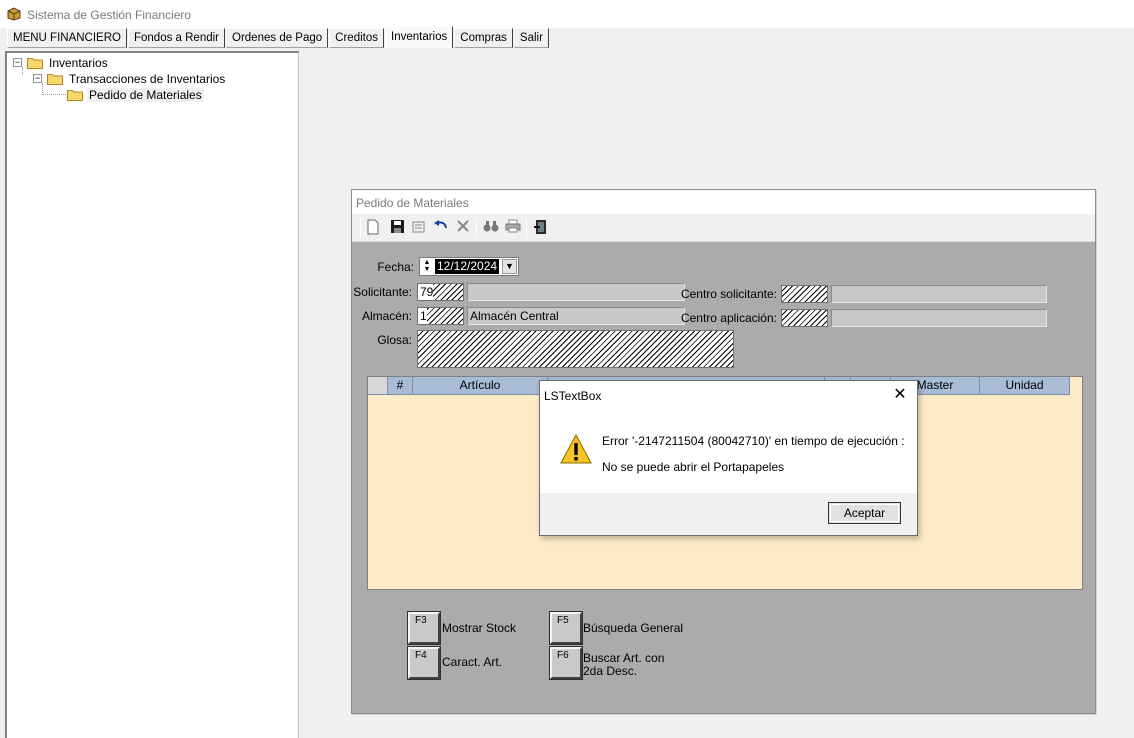 This screenshot has height=738, width=1134. I want to click on delete-icon, so click(463, 228).